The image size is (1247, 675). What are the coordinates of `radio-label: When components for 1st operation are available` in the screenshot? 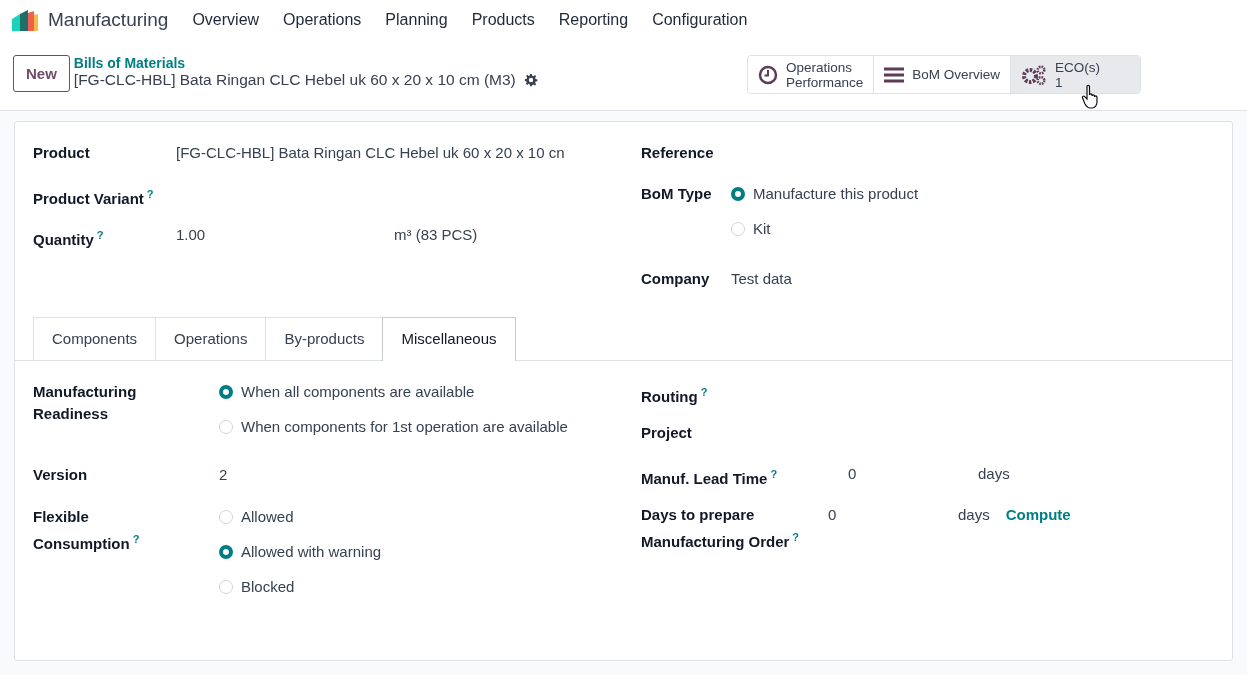 It's located at (404, 427).